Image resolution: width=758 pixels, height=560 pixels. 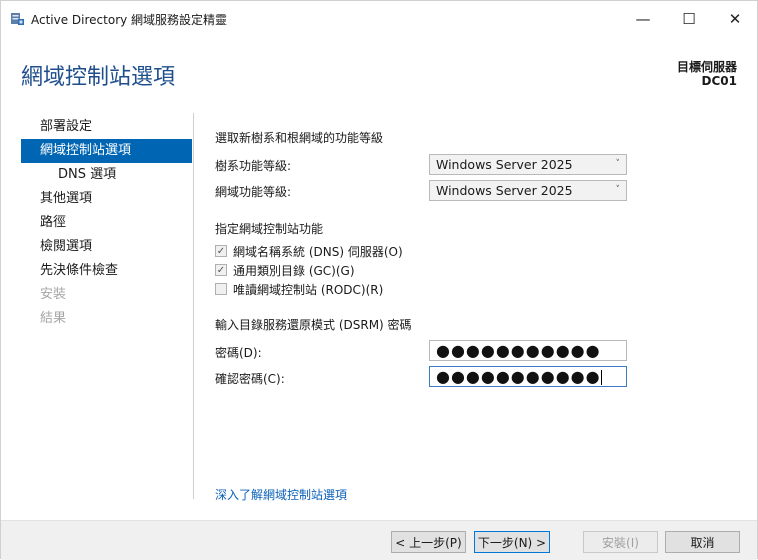 I want to click on cancel-button: 取消, so click(x=702, y=542).